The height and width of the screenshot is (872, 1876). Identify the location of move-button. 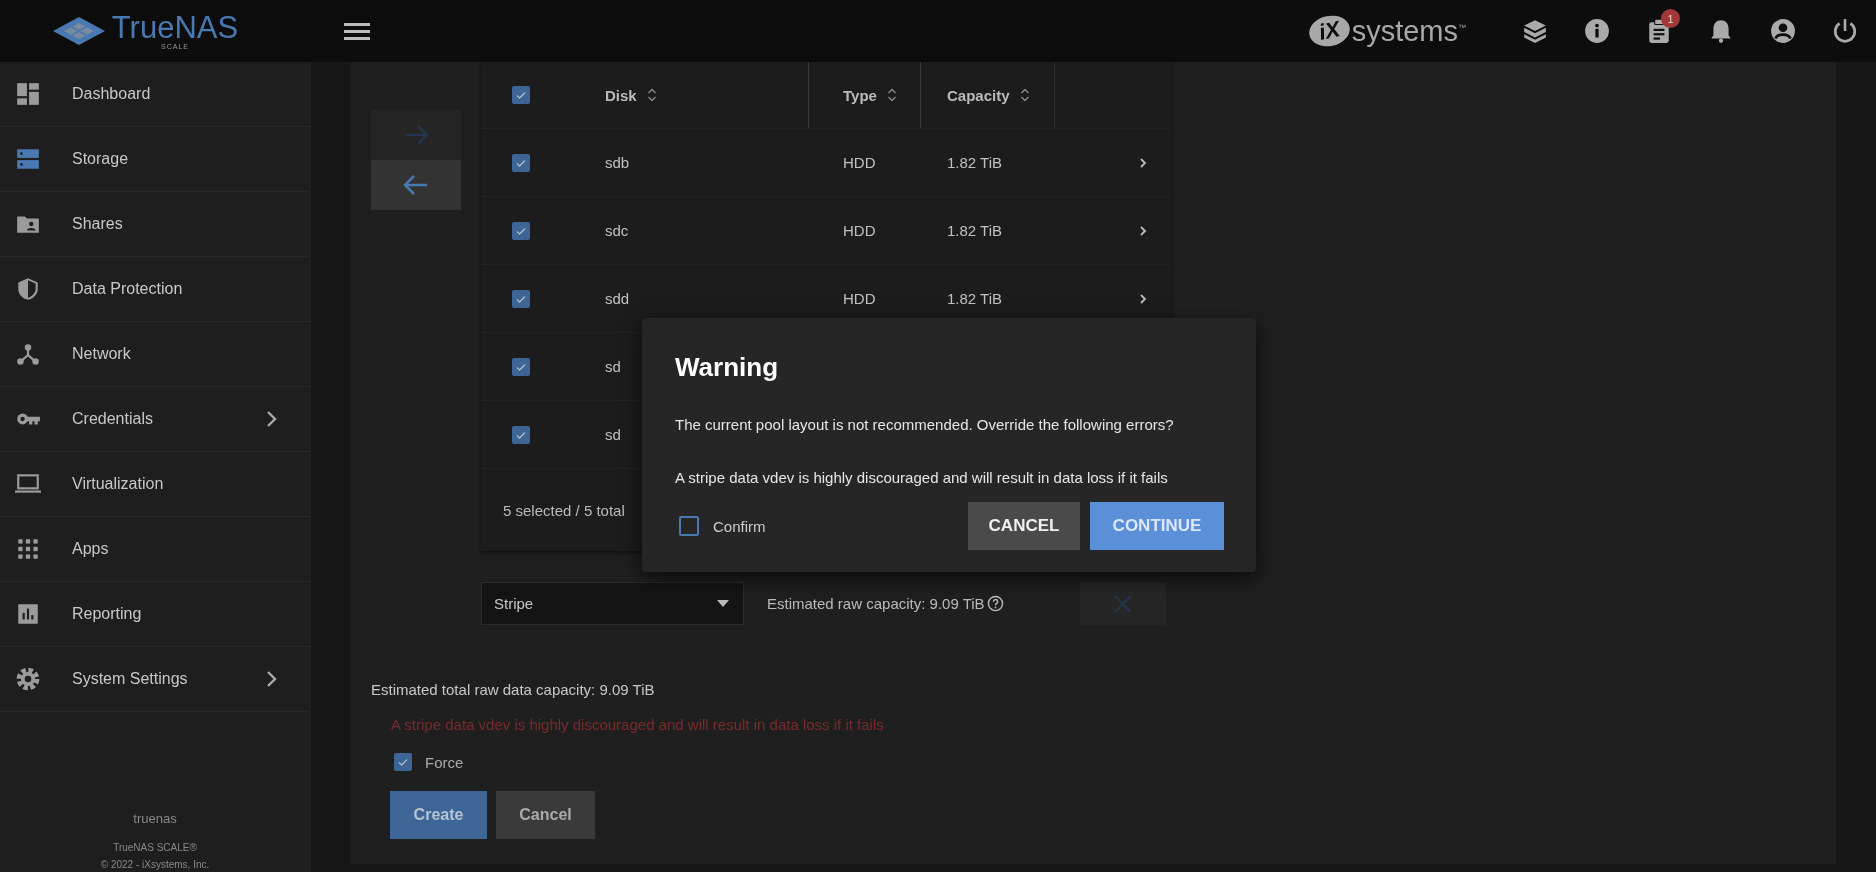
(416, 185).